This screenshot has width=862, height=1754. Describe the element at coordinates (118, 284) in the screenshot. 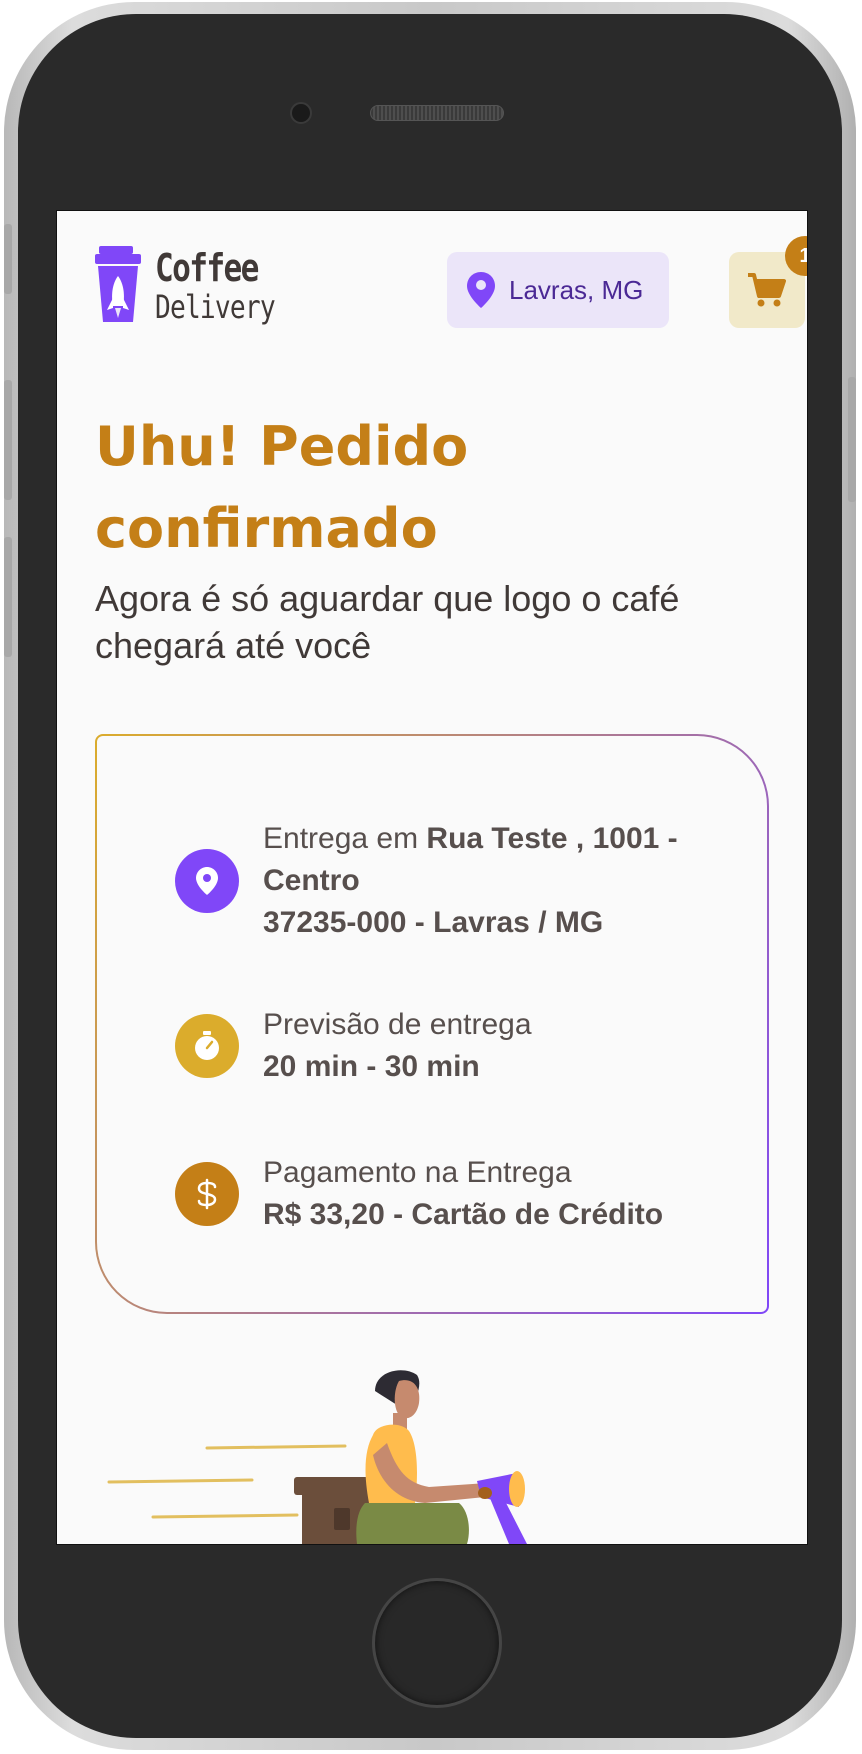

I see `coffee-cup-rocket-icon` at that location.